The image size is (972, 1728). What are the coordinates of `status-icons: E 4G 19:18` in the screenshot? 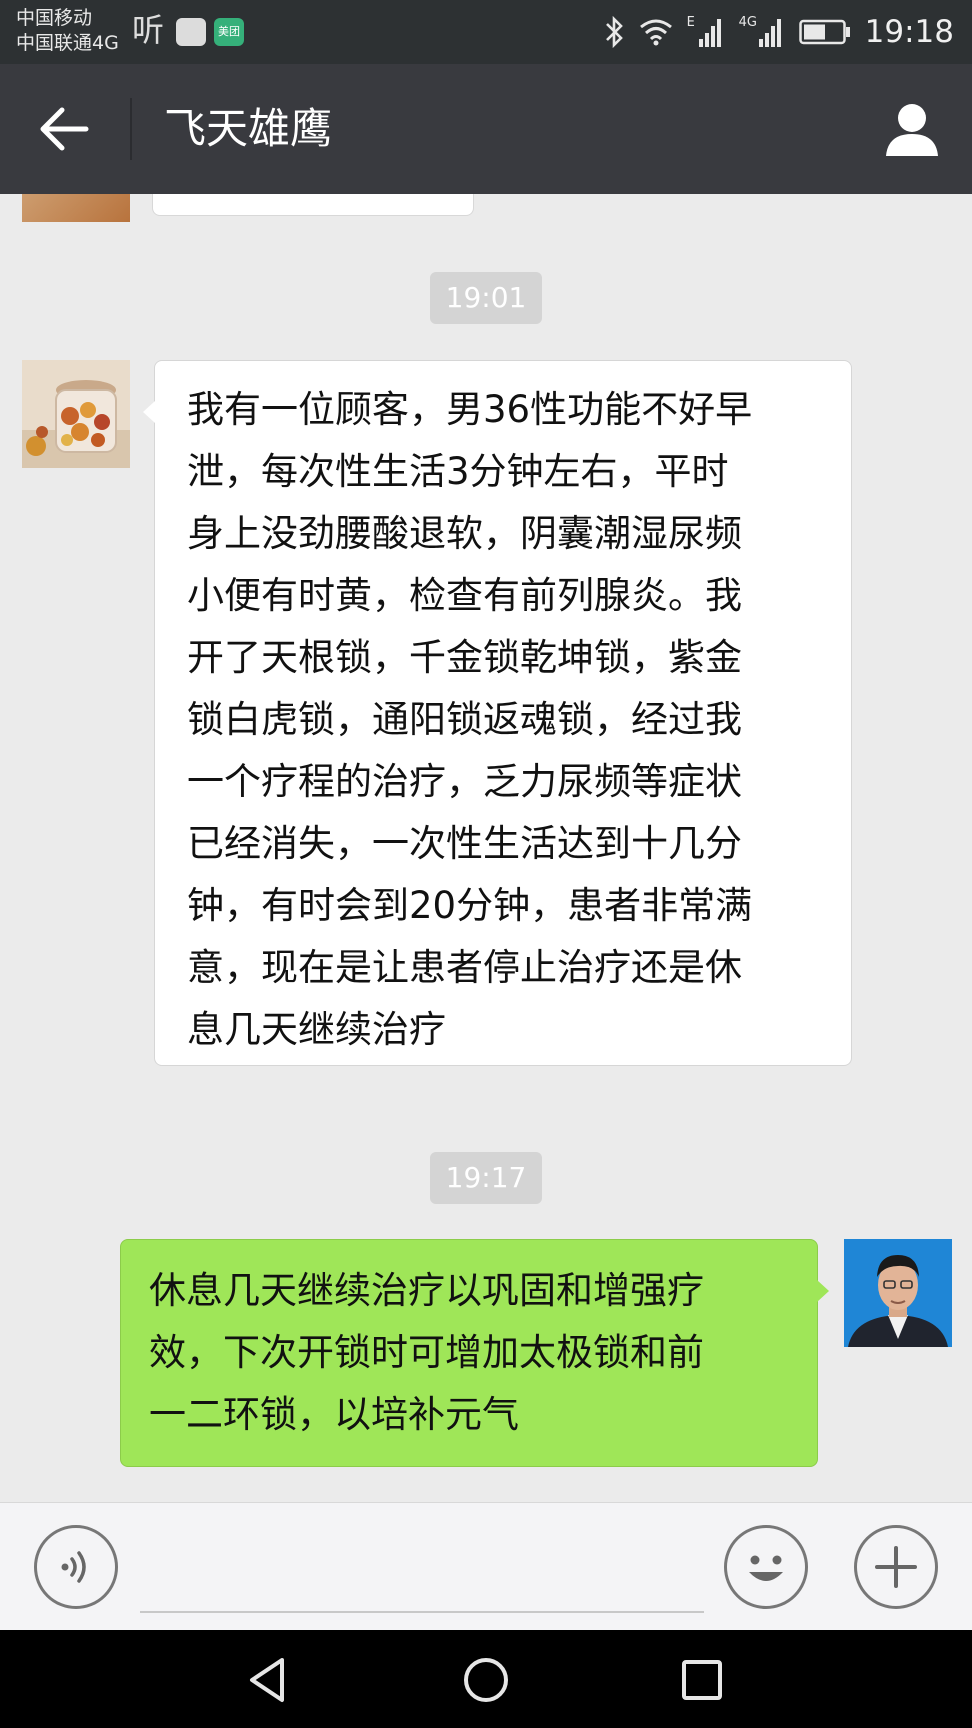 It's located at (778, 32).